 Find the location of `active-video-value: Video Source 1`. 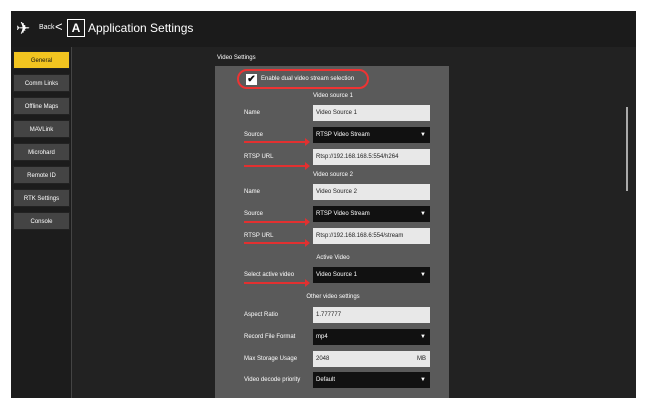

active-video-value: Video Source 1 is located at coordinates (336, 275).